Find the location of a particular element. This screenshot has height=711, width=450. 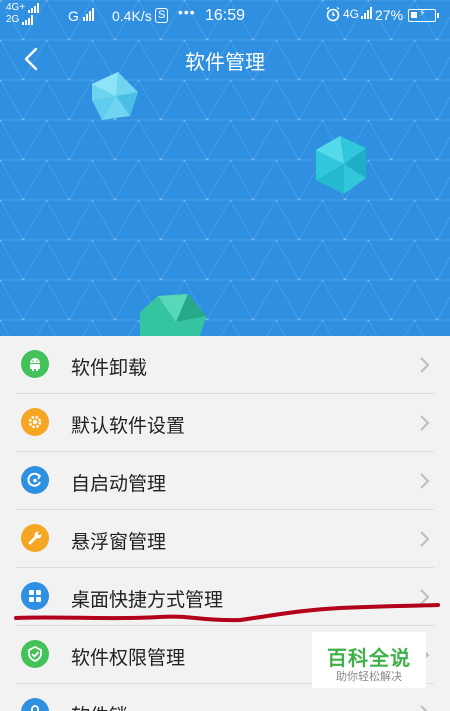

network-label-top: 4G+ is located at coordinates (16, 7).